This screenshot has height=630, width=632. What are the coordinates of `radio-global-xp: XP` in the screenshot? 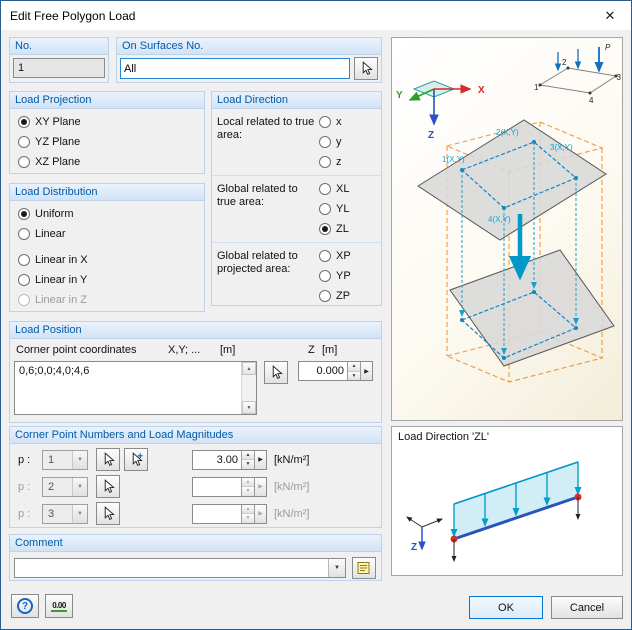 It's located at (348, 256).